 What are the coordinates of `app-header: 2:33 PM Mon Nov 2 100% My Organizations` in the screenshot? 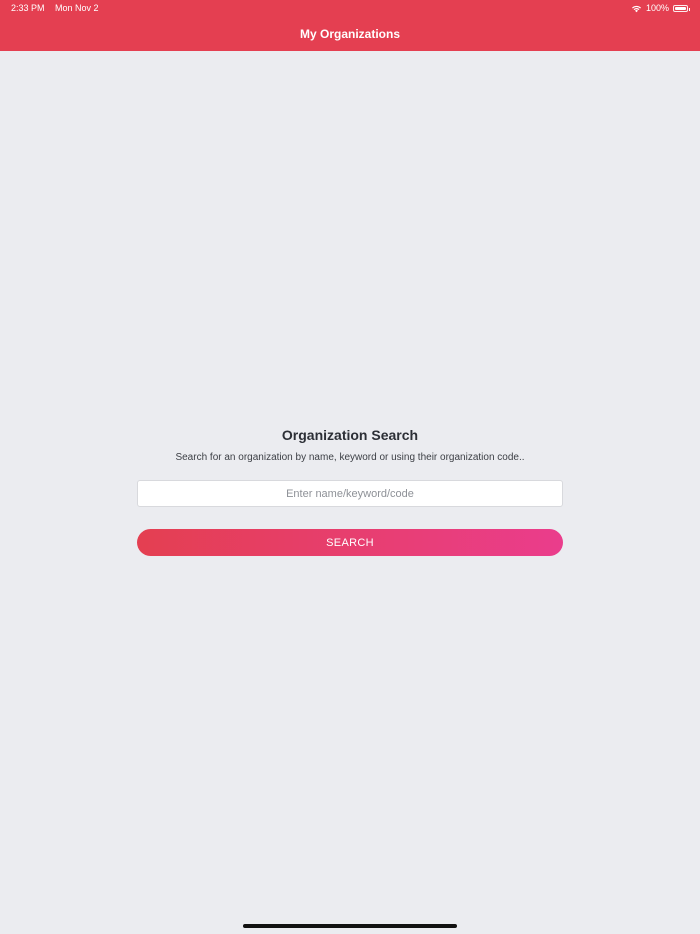 It's located at (350, 25).